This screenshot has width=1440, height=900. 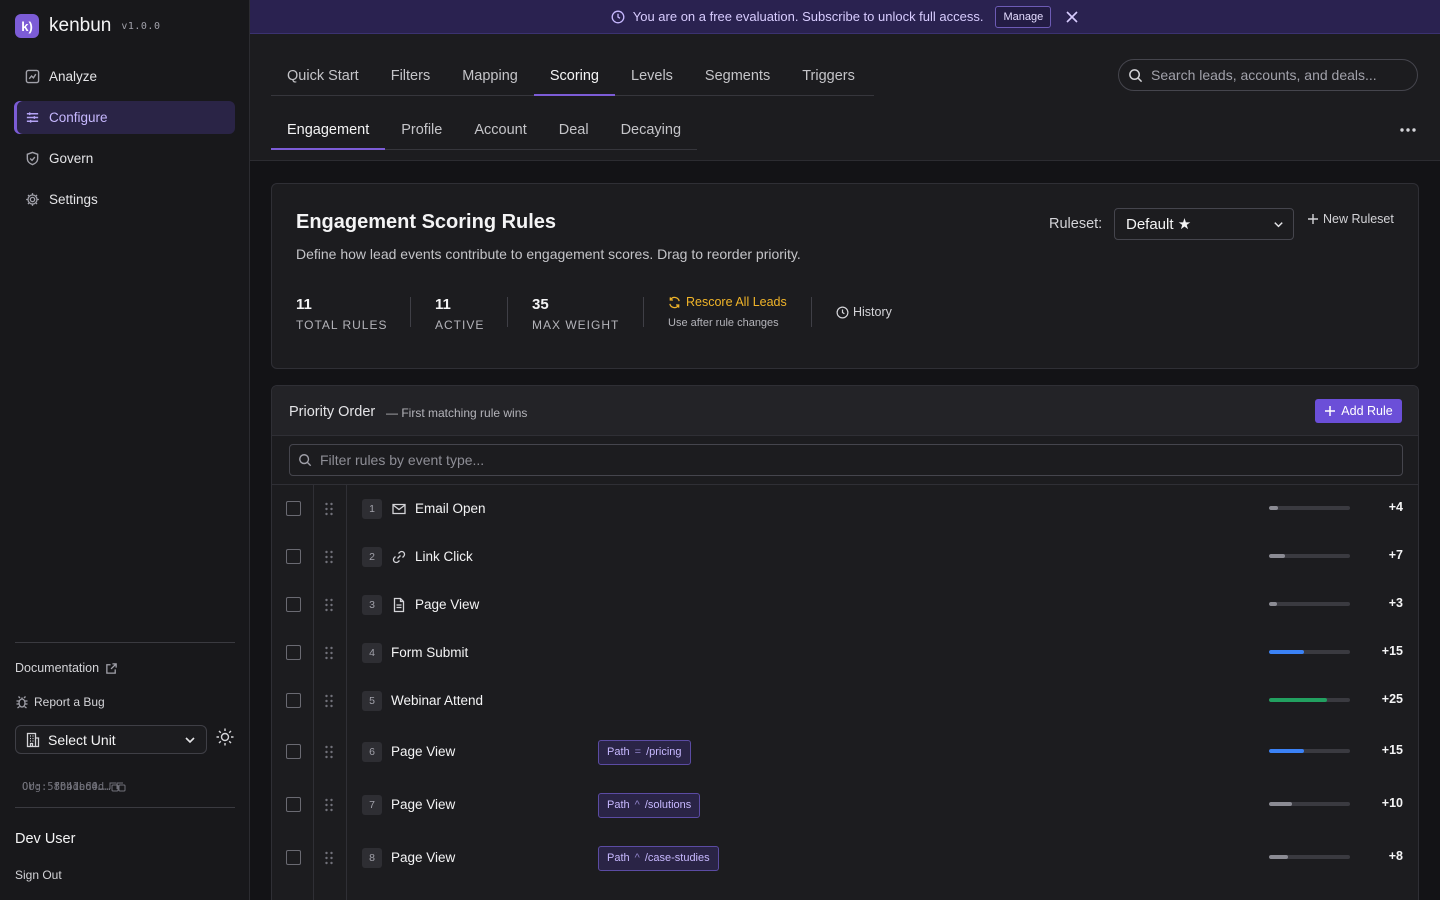 I want to click on tab-engagement: Engagement, so click(x=328, y=130).